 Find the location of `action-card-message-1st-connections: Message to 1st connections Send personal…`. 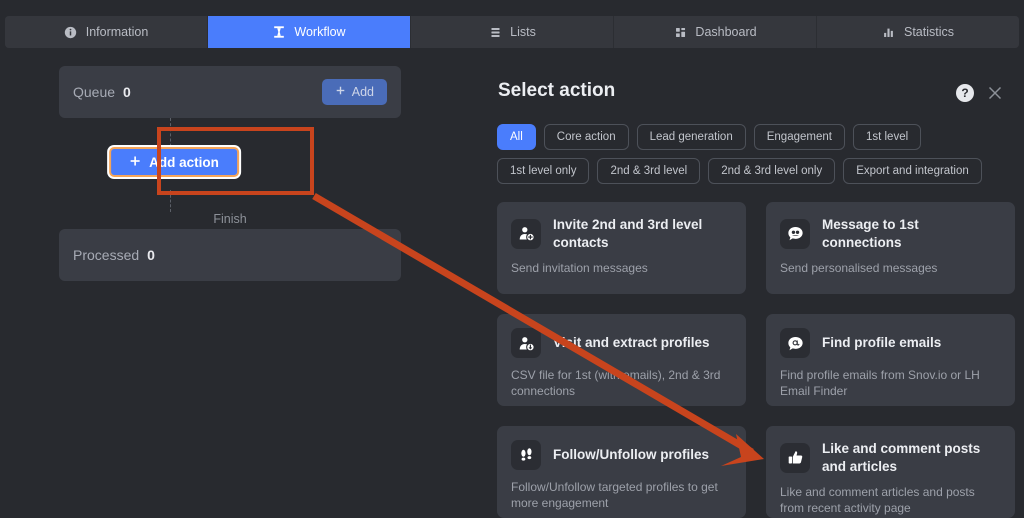

action-card-message-1st-connections: Message to 1st connections Send personal… is located at coordinates (890, 248).